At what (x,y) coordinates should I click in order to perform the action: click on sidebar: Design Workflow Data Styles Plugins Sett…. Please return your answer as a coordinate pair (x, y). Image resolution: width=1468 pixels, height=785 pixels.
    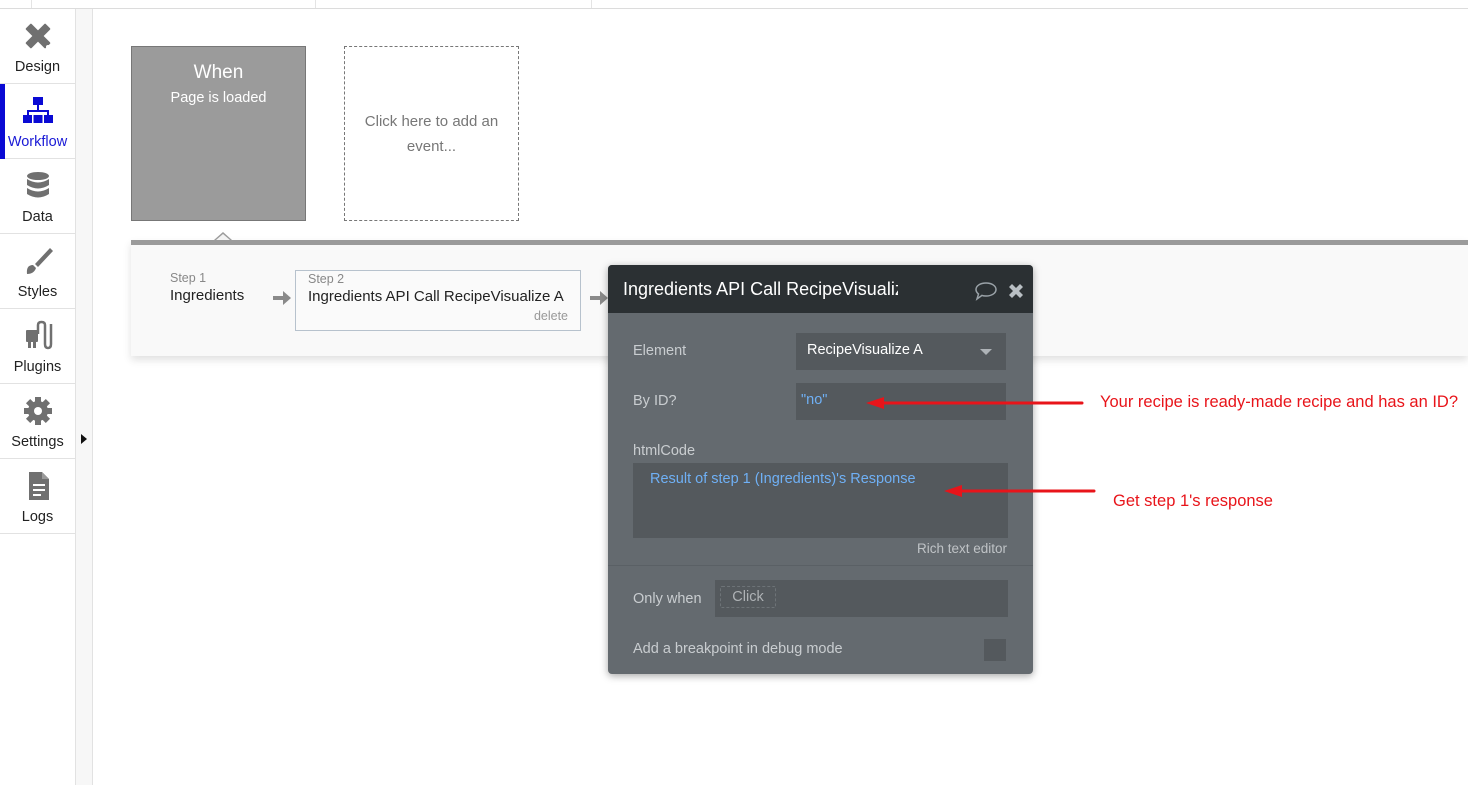
    Looking at the image, I should click on (38, 397).